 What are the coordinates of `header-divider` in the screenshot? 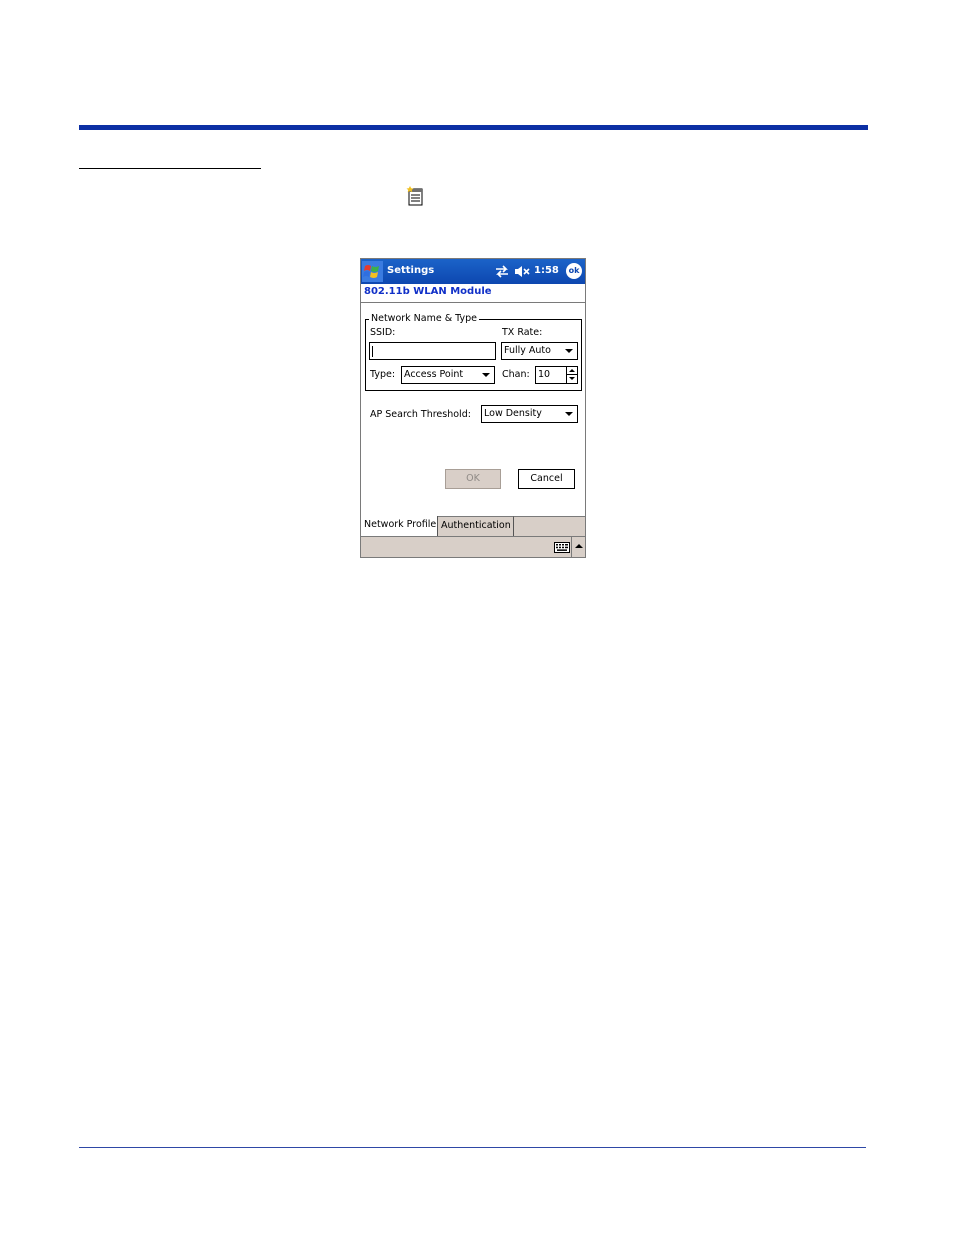 It's located at (473, 302).